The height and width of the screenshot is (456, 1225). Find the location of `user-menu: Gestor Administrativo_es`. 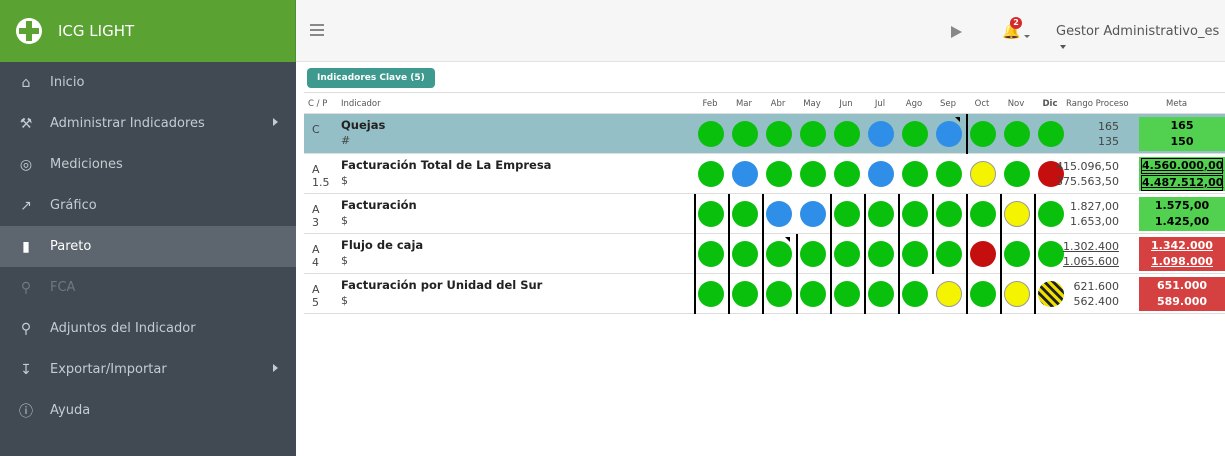

user-menu: Gestor Administrativo_es is located at coordinates (1140, 39).